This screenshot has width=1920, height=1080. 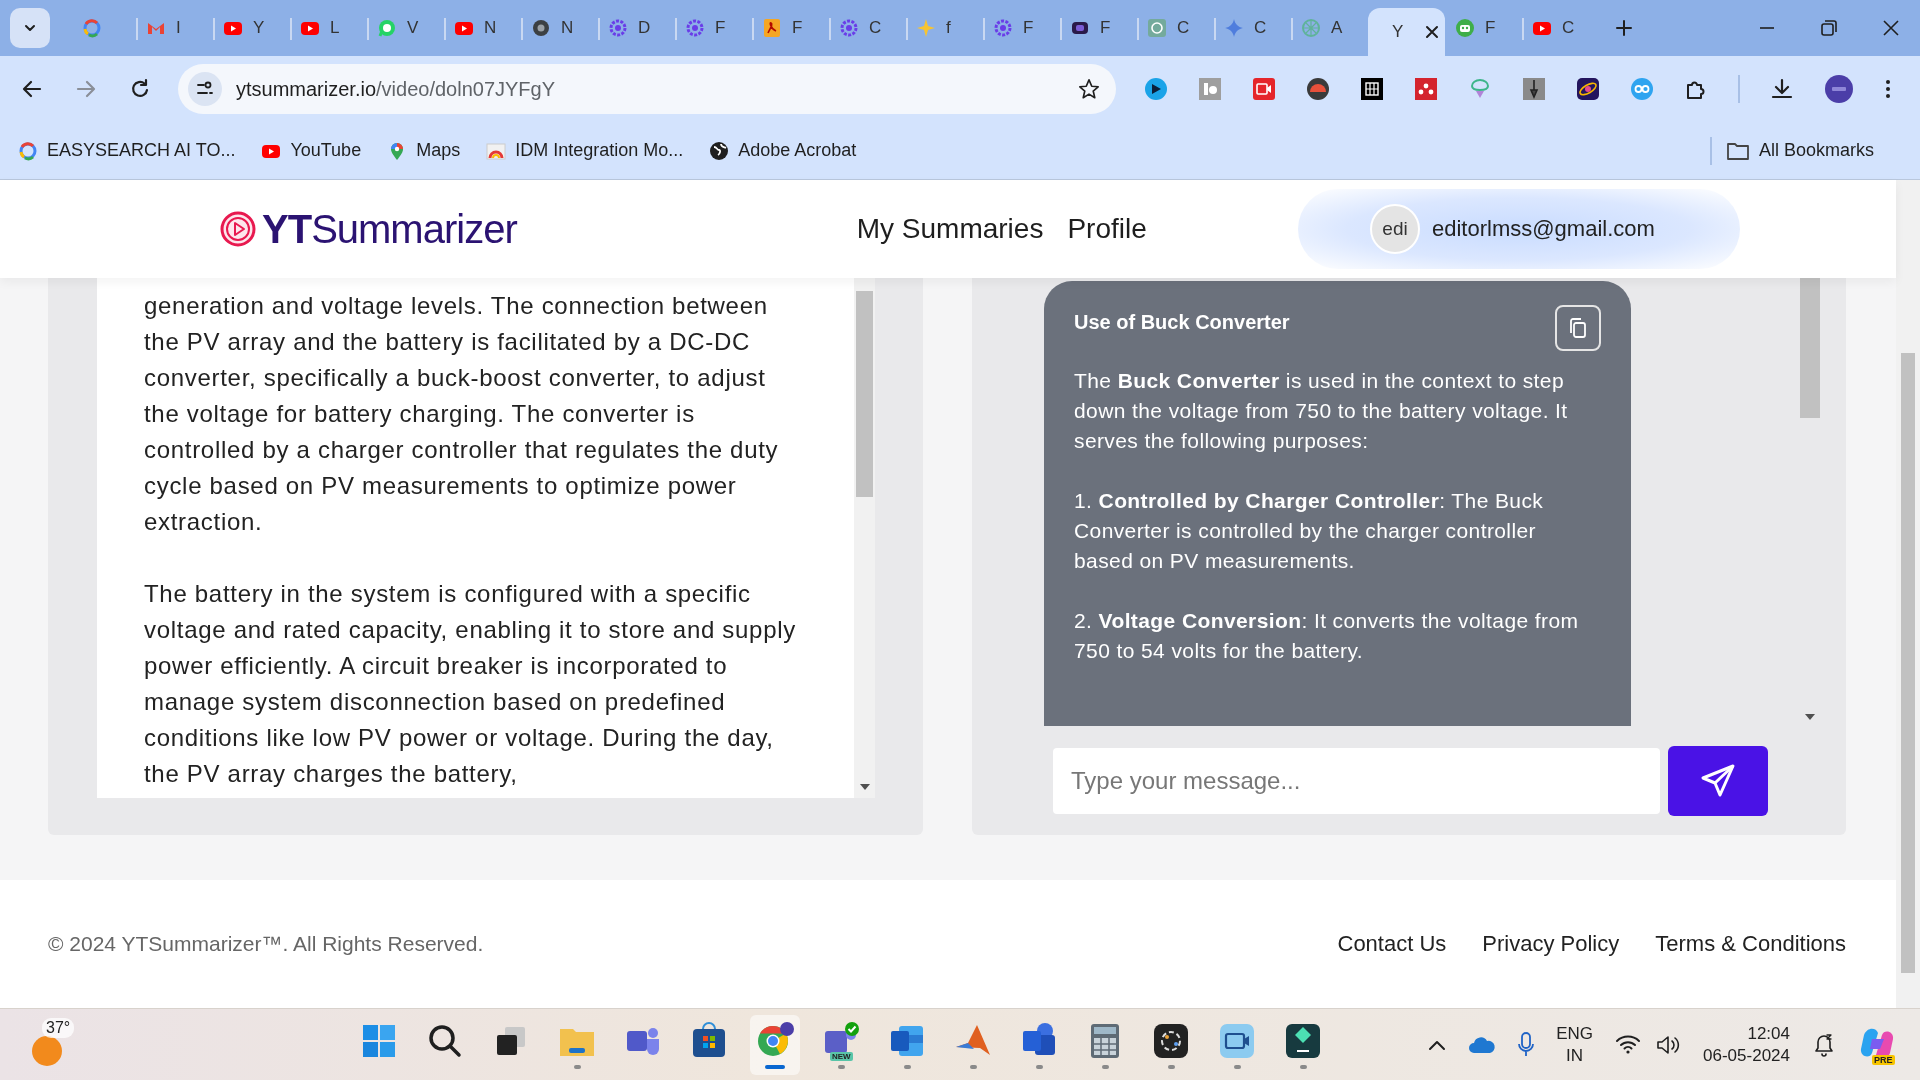 What do you see at coordinates (841, 1044) in the screenshot?
I see `taskbar-button: NEW` at bounding box center [841, 1044].